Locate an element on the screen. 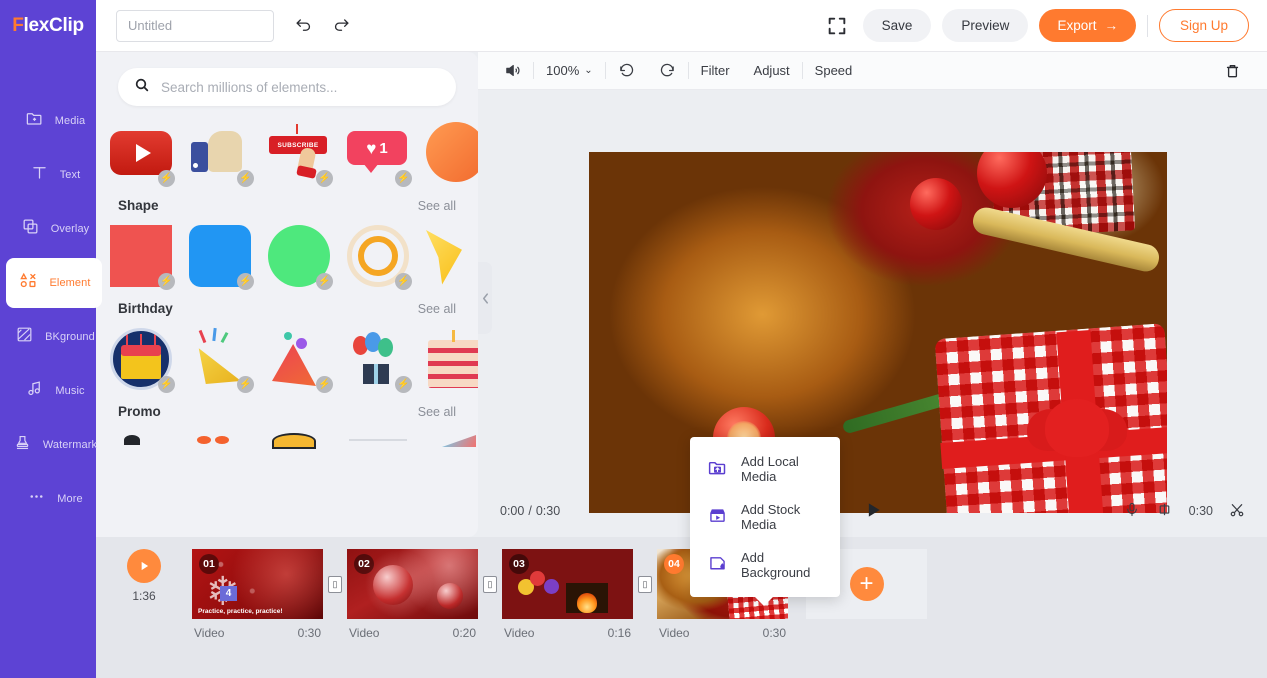 This screenshot has height=678, width=1267. top-header: FlexClip Save Preview Export → Sign Up is located at coordinates (633, 26).